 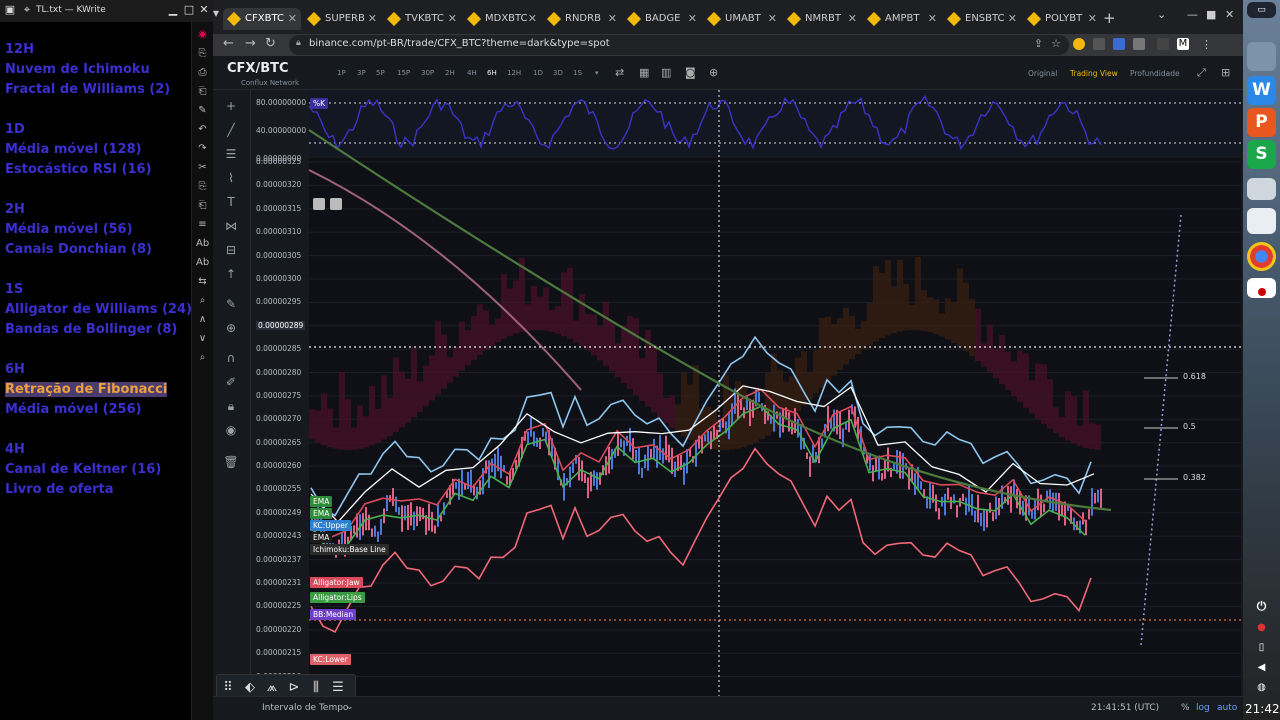 I want to click on brush-icon: ⌇, so click(x=231, y=178).